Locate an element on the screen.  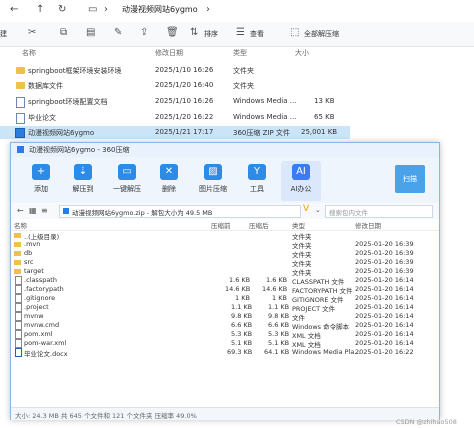
zip-row: ..(上级目录) 文件夹 is located at coordinates (225, 236).